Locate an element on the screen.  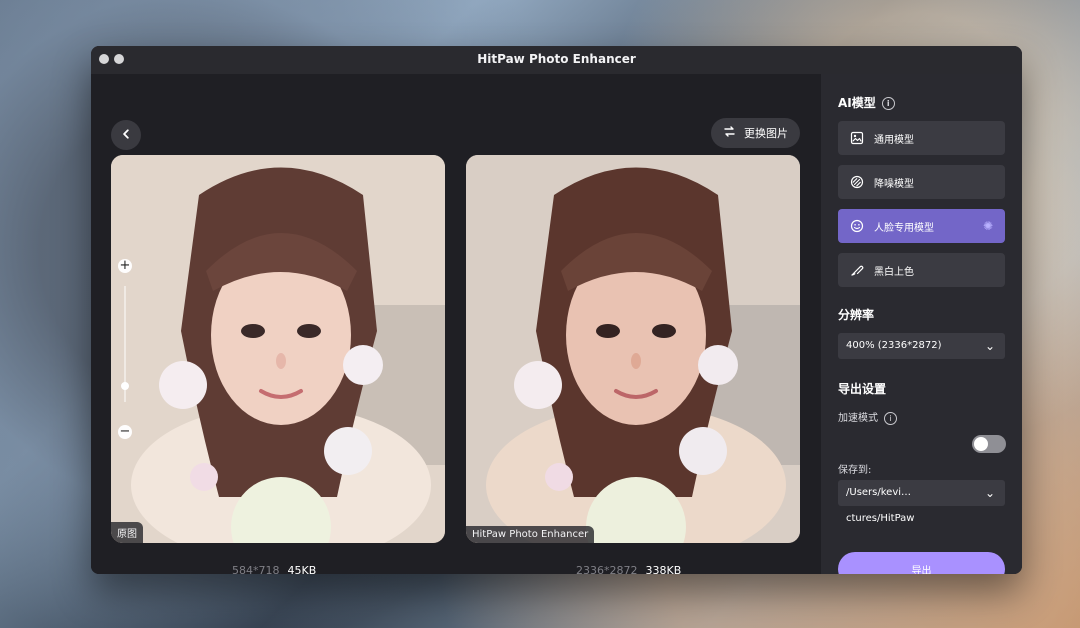
accelerate-mode-label: 加速模式 i is located at coordinates (867, 417).